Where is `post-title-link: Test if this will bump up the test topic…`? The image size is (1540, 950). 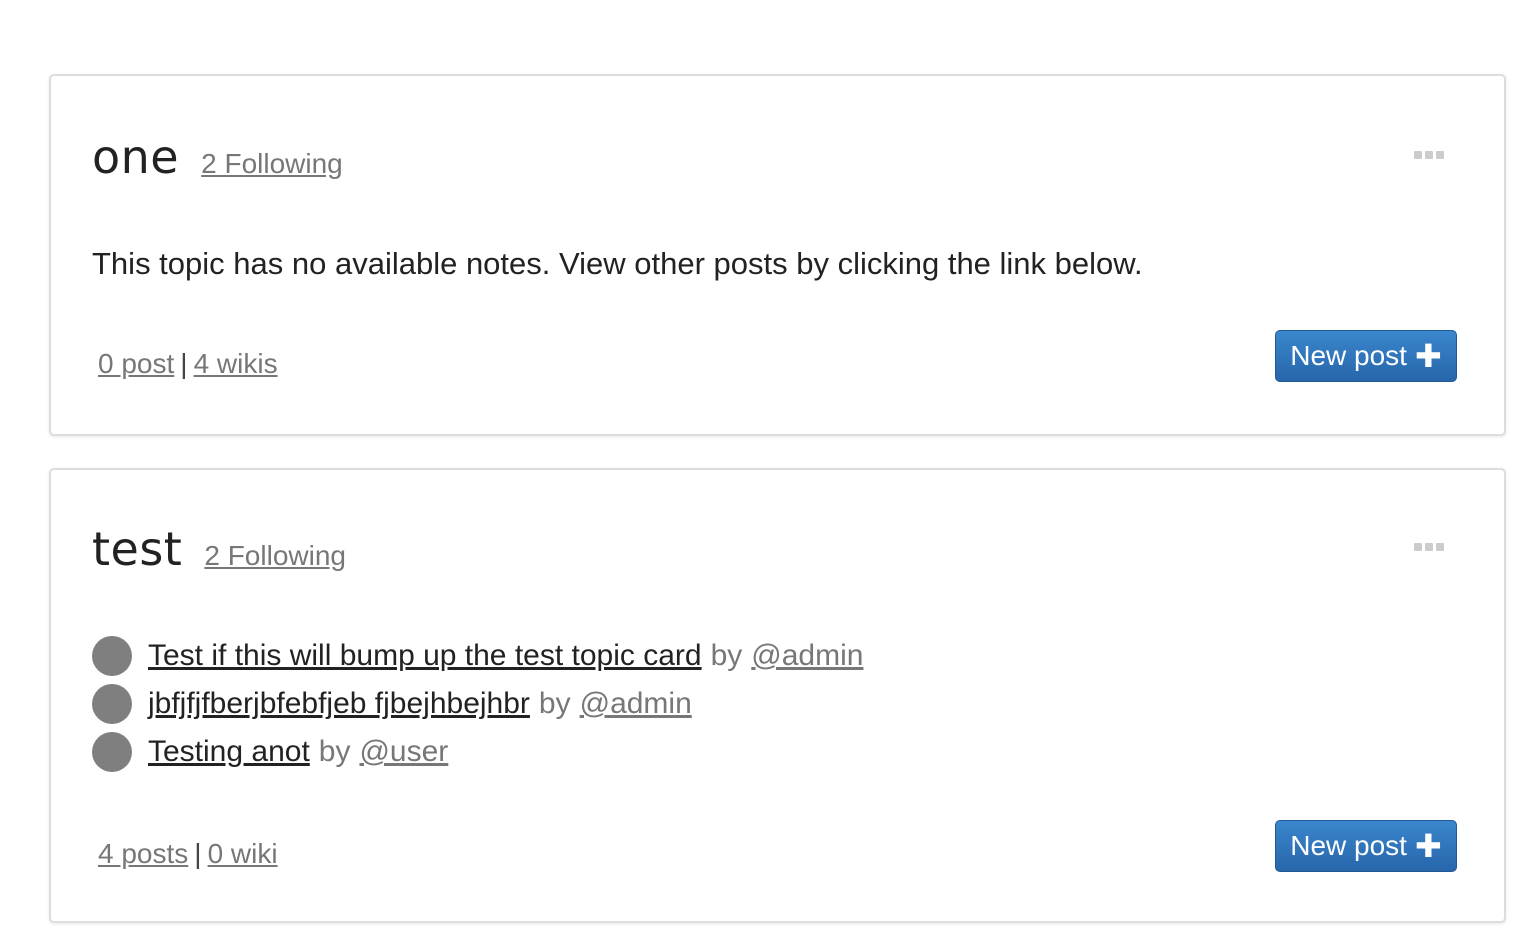
post-title-link: Test if this will bump up the test topic… is located at coordinates (425, 656).